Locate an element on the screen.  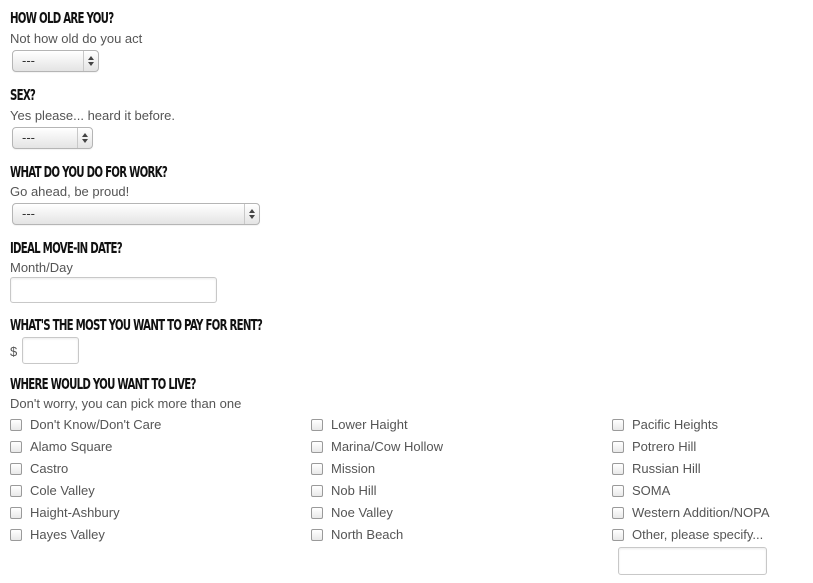
work-question-subtitle: Go ahead, be proud! is located at coordinates (70, 191).